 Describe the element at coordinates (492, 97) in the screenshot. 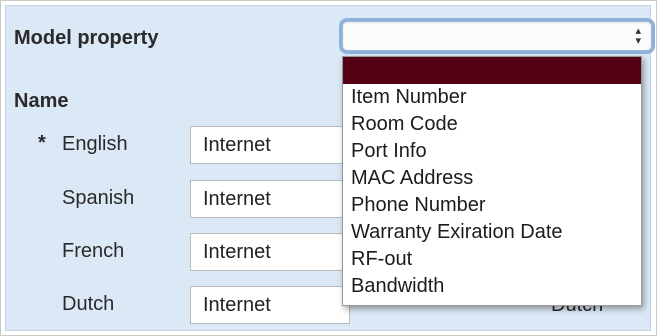

I see `dropdown-option-item-number: Item Number` at that location.